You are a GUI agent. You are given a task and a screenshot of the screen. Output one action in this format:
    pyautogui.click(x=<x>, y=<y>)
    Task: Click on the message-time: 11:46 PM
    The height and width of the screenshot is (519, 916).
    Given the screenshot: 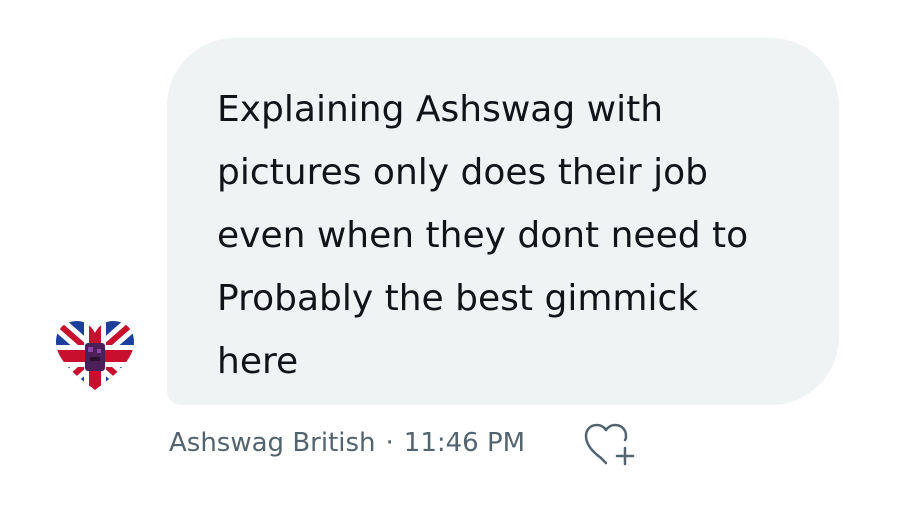 What is the action you would take?
    pyautogui.click(x=464, y=443)
    